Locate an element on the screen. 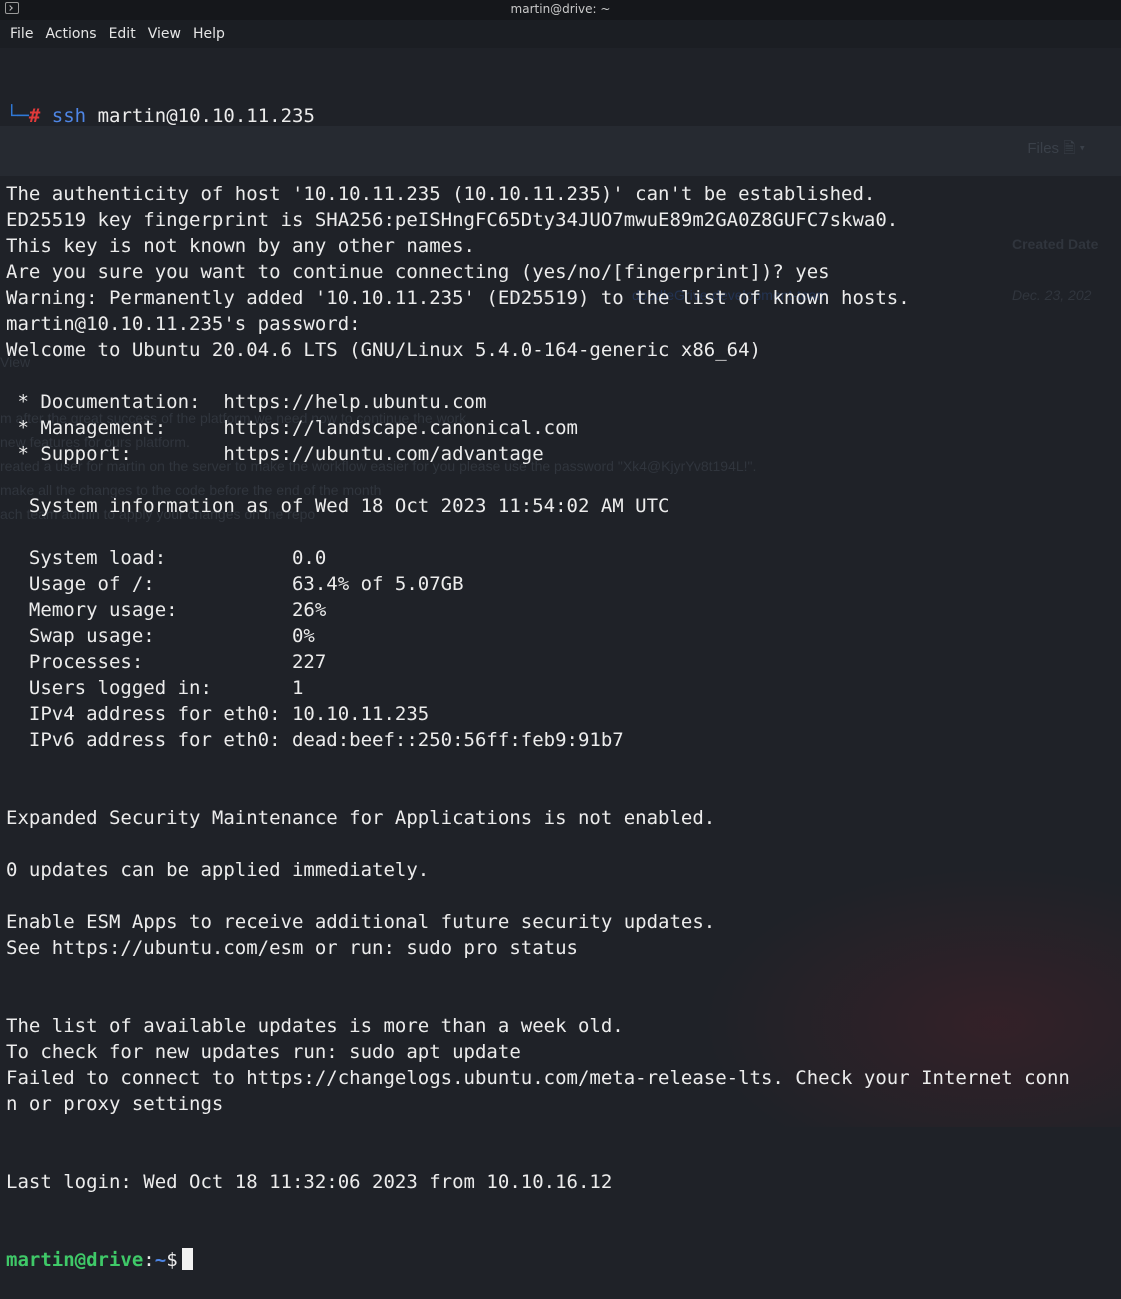 The width and height of the screenshot is (1121, 1299). prompt-corner: └─ is located at coordinates (17, 116).